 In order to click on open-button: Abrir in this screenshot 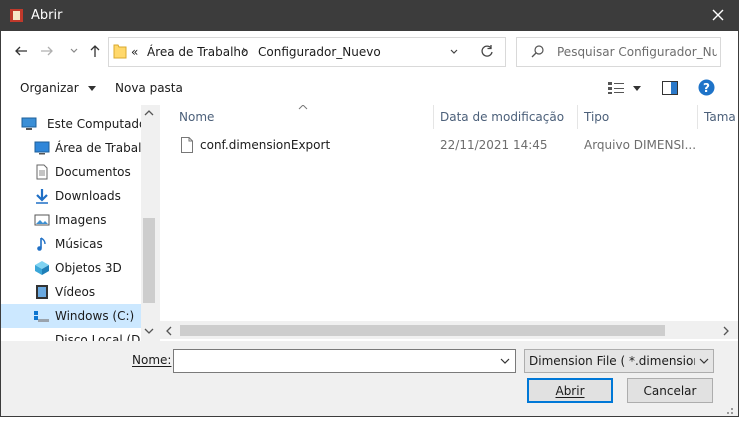, I will do `click(570, 390)`.